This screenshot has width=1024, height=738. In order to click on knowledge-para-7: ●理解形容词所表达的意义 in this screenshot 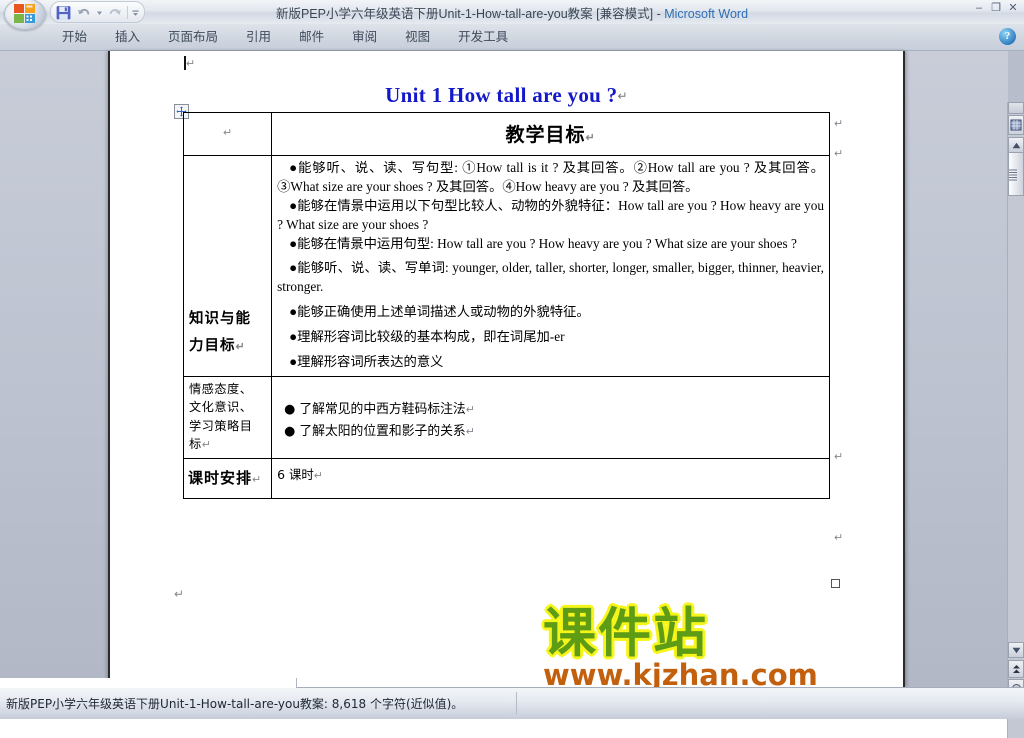, I will do `click(366, 361)`.